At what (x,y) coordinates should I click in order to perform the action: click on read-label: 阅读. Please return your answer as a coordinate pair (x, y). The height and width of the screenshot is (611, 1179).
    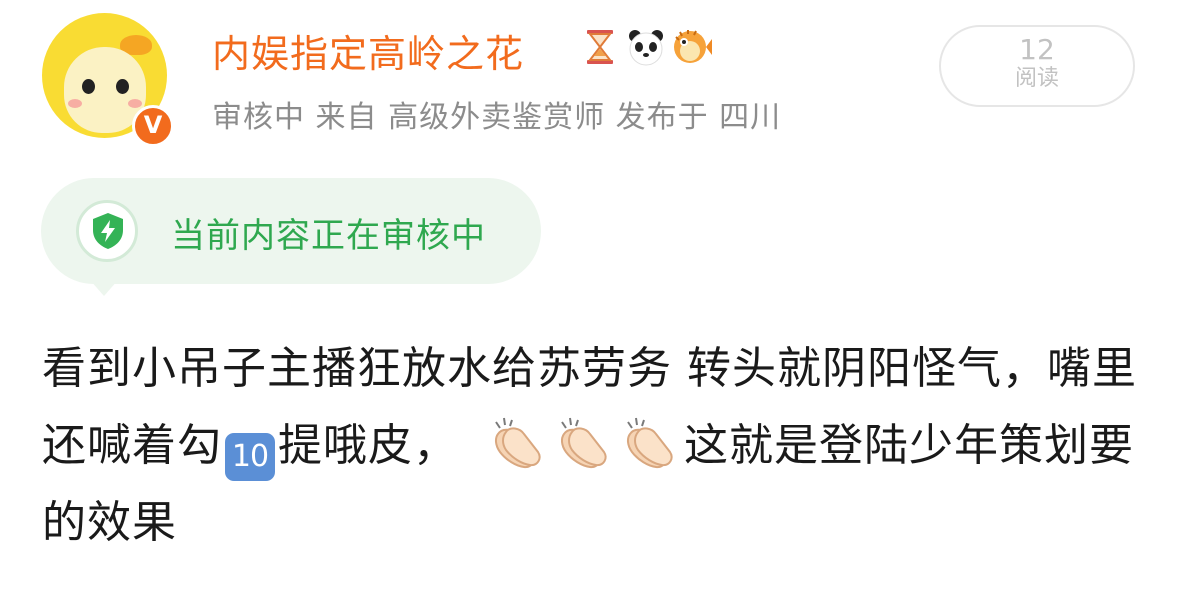
    Looking at the image, I should click on (1036, 78).